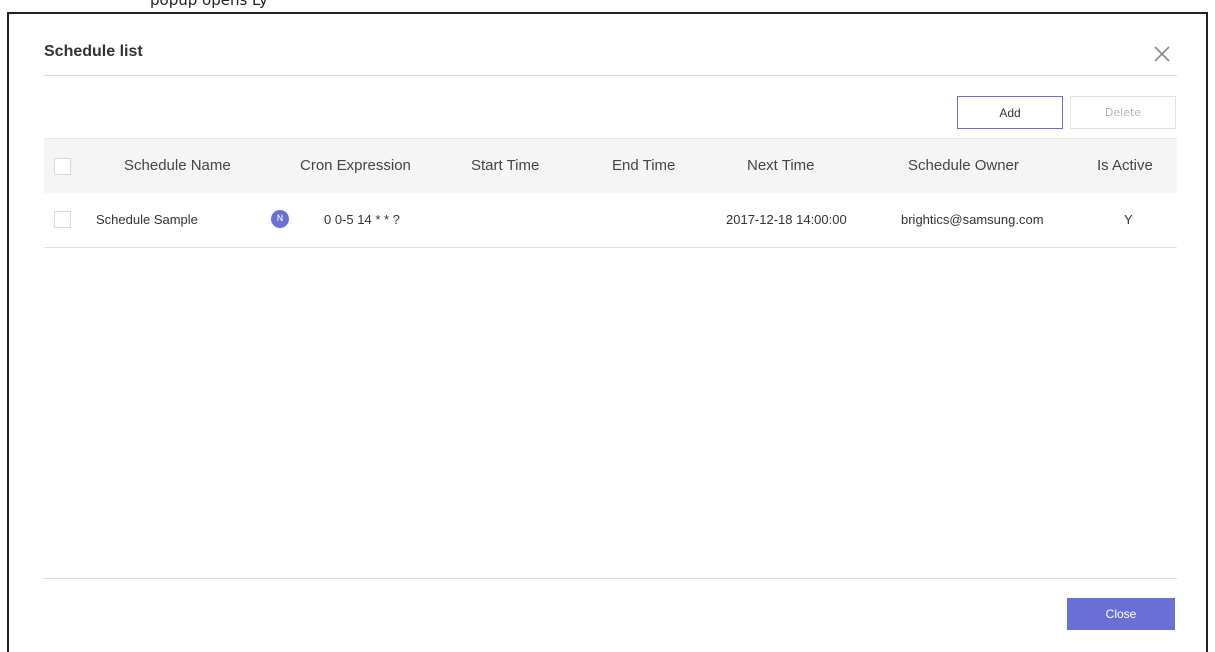  Describe the element at coordinates (1123, 112) in the screenshot. I see `delete-button: Delete` at that location.